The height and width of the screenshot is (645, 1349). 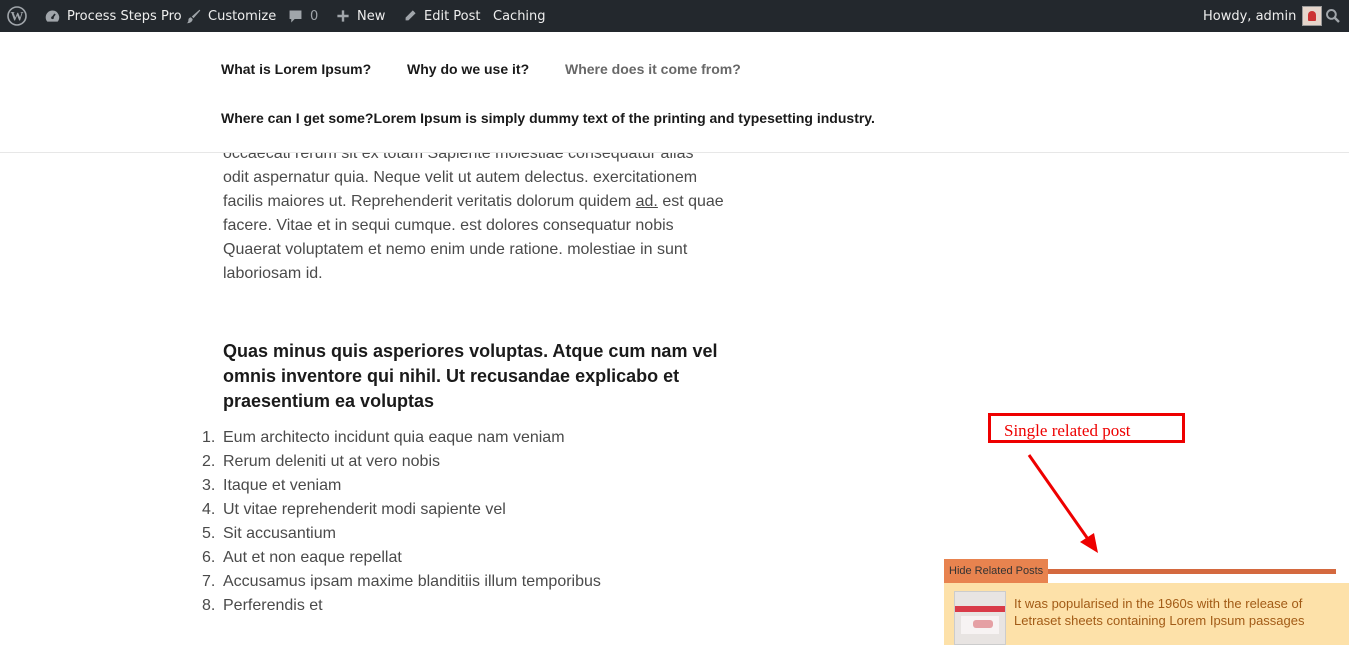 I want to click on caching-menu: Caching, so click(x=519, y=16).